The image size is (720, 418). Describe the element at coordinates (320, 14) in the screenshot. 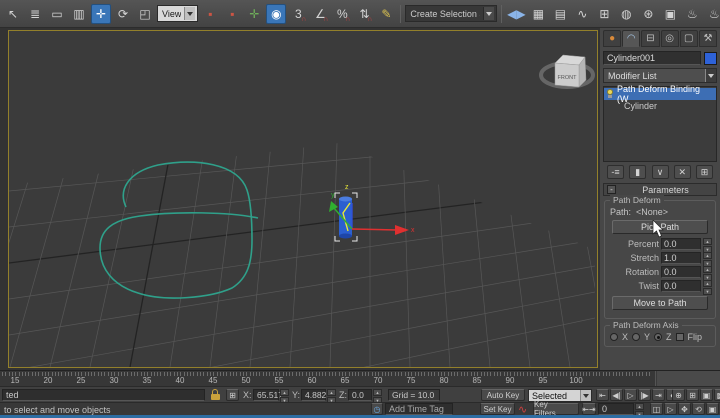

I see `angle-snap-toggle-button: ∠ ∩` at that location.